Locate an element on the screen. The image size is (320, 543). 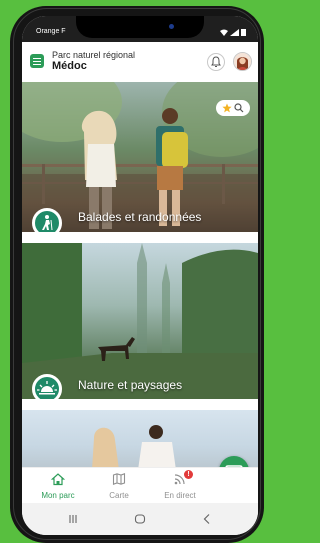
recent-apps-icon is located at coordinates (73, 519).